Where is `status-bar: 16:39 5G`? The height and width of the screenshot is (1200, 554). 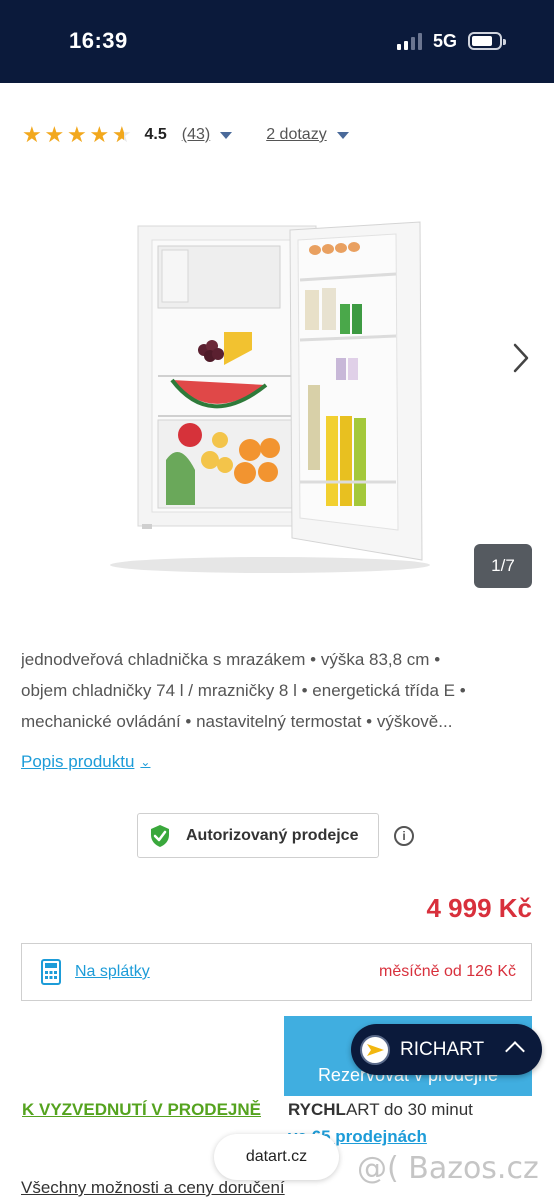
status-bar: 16:39 5G is located at coordinates (277, 41).